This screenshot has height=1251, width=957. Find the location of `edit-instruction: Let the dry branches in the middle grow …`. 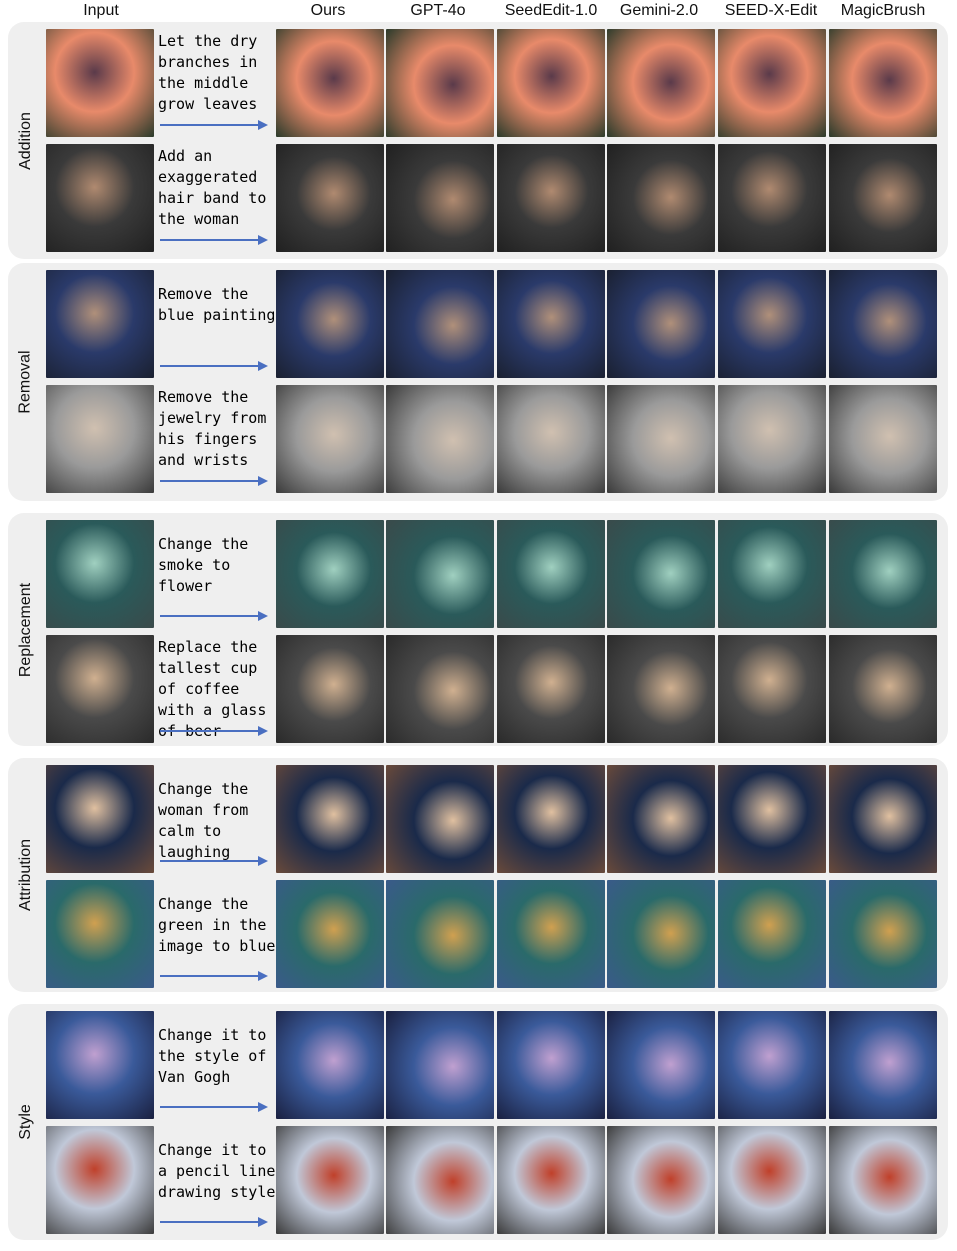

edit-instruction: Let the dry branches in the middle grow … is located at coordinates (208, 72).